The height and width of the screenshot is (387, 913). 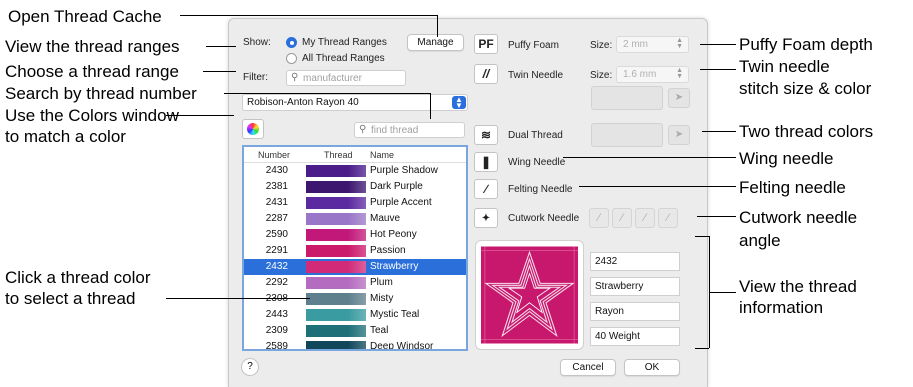 I want to click on table-row: 2291 Passion, so click(x=355, y=251).